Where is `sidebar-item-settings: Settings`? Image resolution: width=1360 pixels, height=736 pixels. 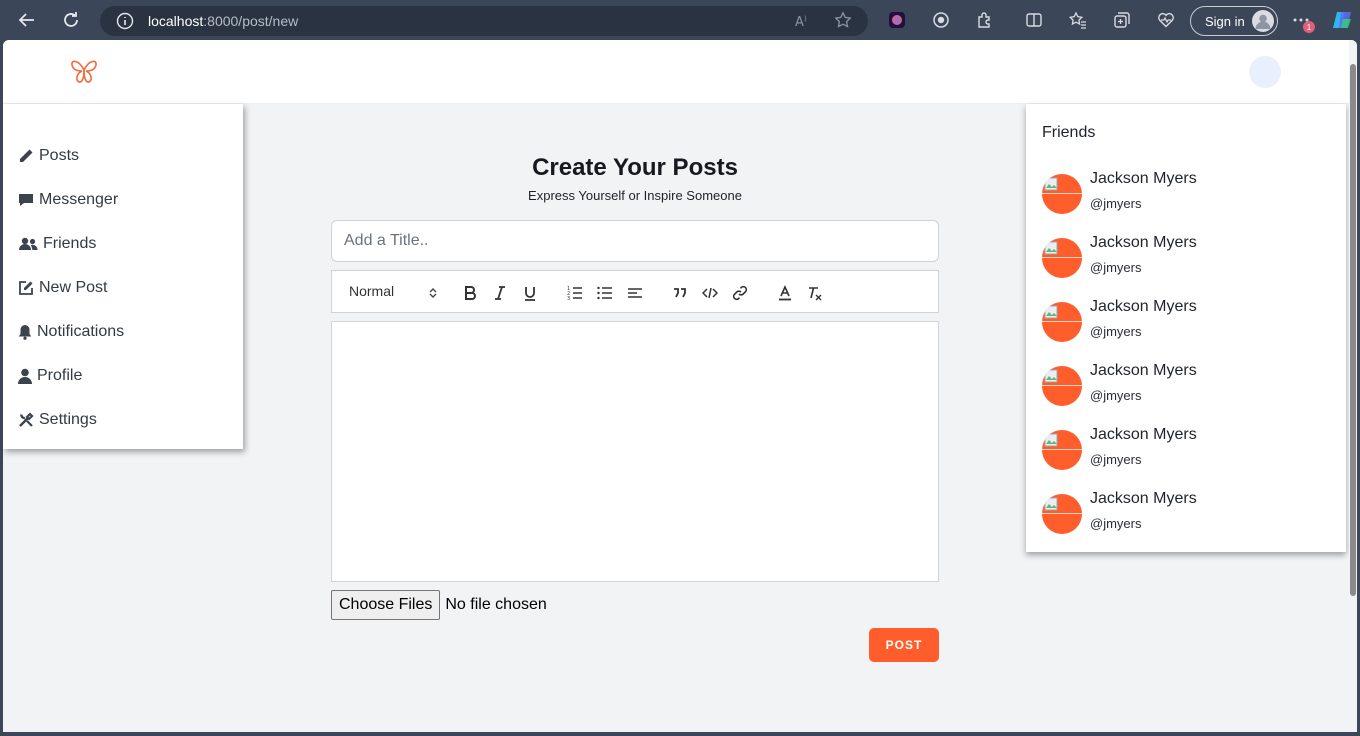 sidebar-item-settings: Settings is located at coordinates (57, 420).